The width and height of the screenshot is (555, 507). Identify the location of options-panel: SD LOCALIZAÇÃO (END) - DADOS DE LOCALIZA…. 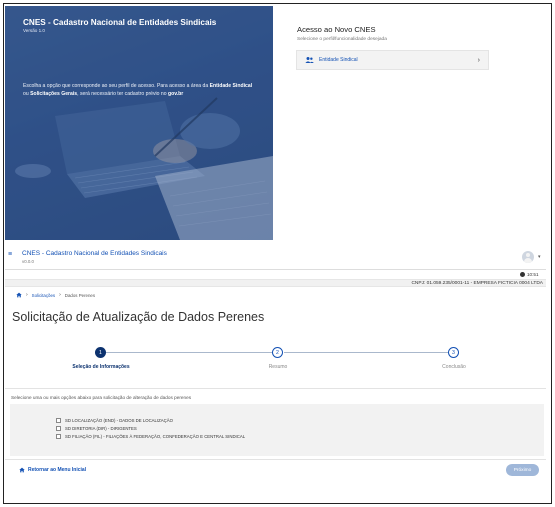
(277, 430).